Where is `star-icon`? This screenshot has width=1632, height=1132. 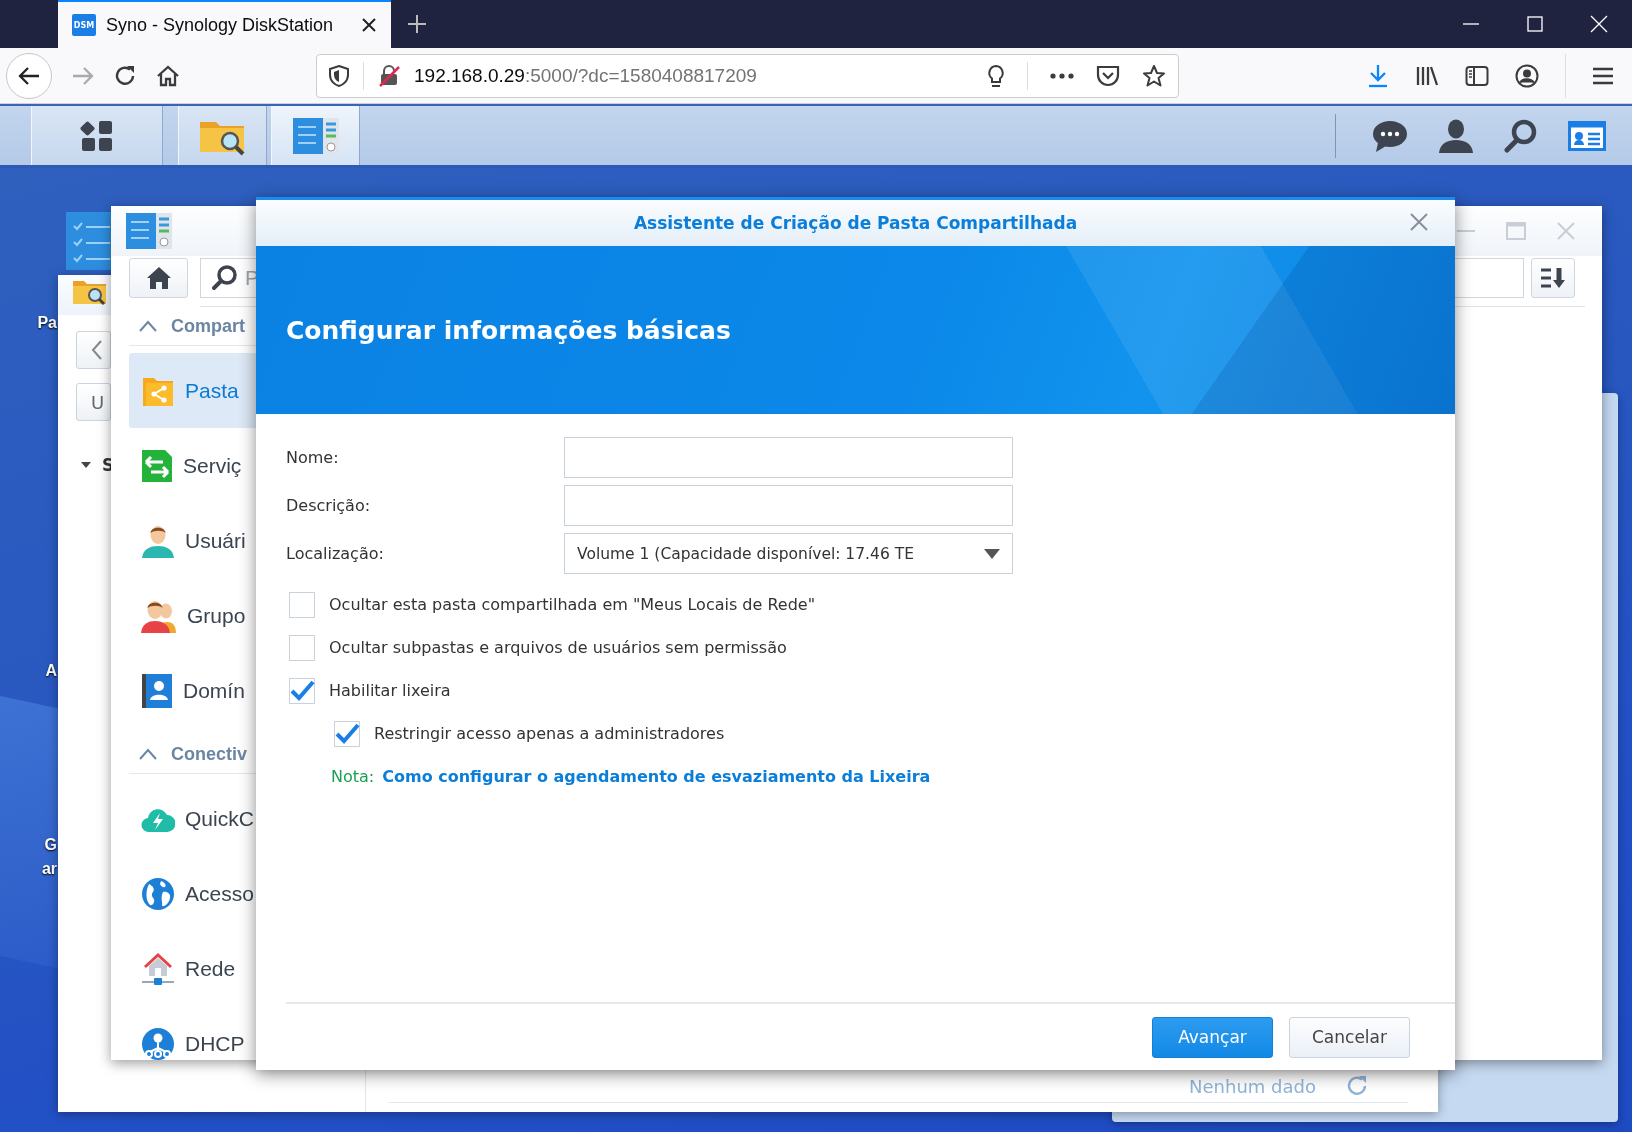 star-icon is located at coordinates (1154, 75).